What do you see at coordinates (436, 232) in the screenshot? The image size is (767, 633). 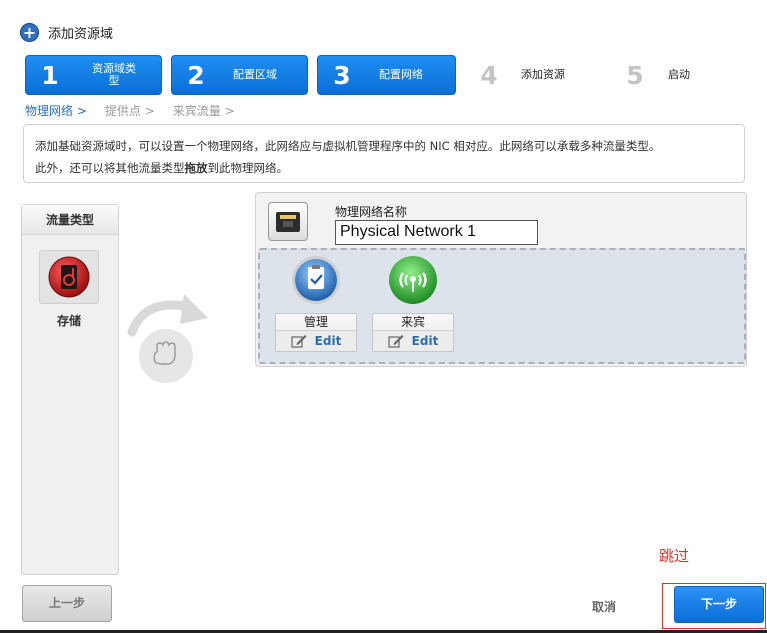 I see `network-name-input: Physical Network 1` at bounding box center [436, 232].